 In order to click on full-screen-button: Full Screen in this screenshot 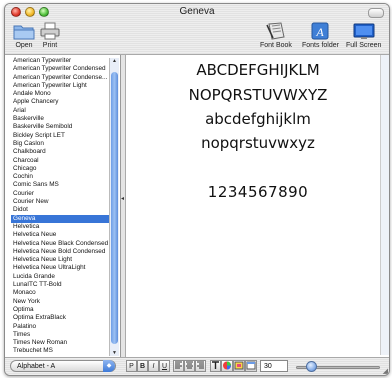, I will do `click(363, 35)`.